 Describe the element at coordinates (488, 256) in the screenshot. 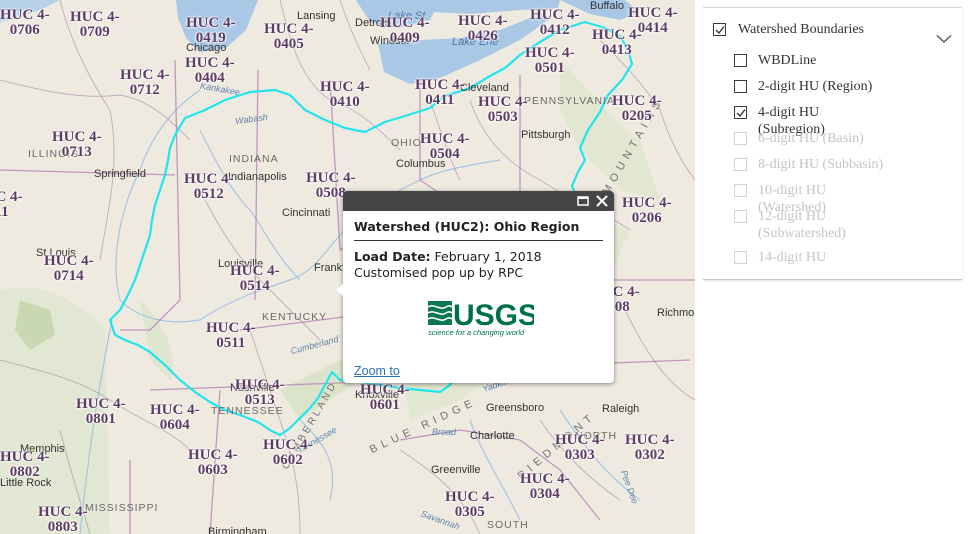

I see `popup-load-date-value: February 1, 2018` at that location.